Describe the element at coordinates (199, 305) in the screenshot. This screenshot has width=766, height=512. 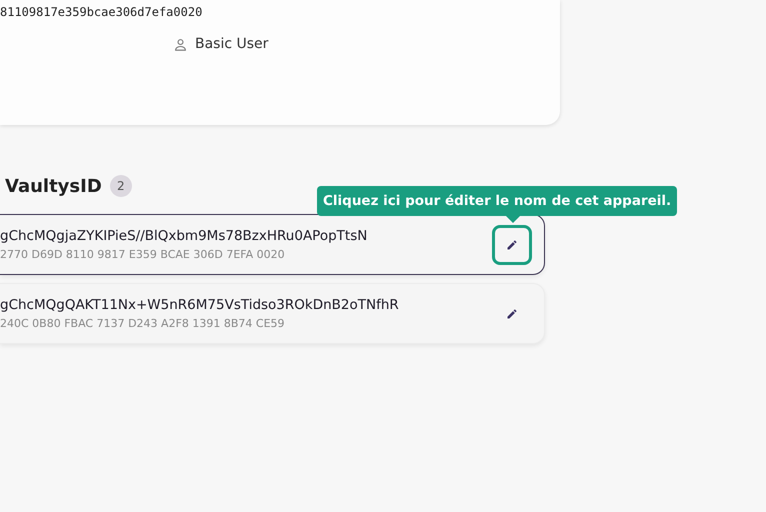
I see `device-name: gChcMQgQAKT11Nx+W5nR6M75VsTidso3ROkDnB2oTNfhR` at that location.